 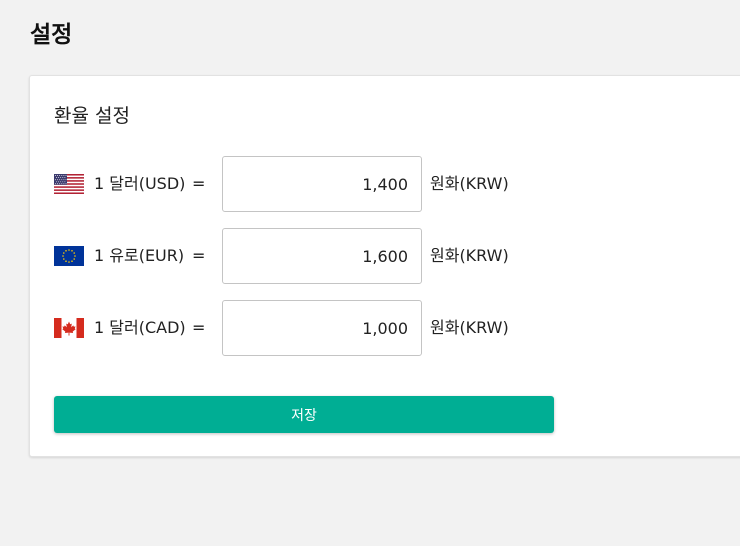 I want to click on eur-rate-input, so click(x=322, y=256).